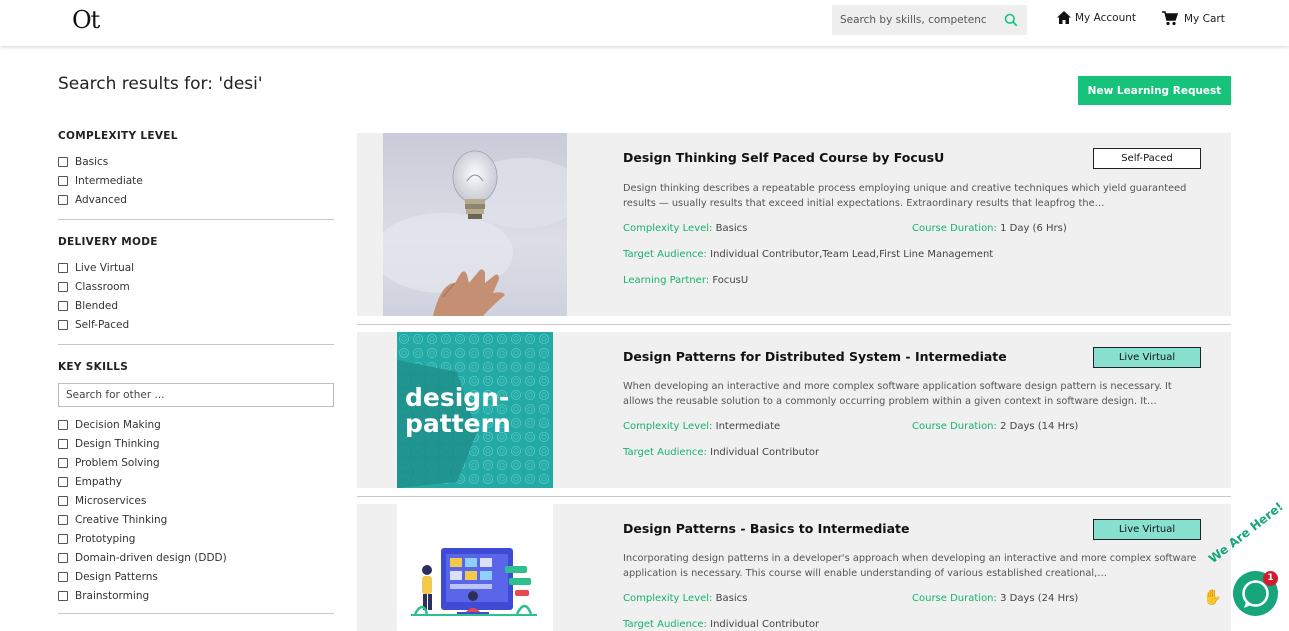 The image size is (1289, 631). Describe the element at coordinates (1270, 578) in the screenshot. I see `chat-notification-badge: 1` at that location.